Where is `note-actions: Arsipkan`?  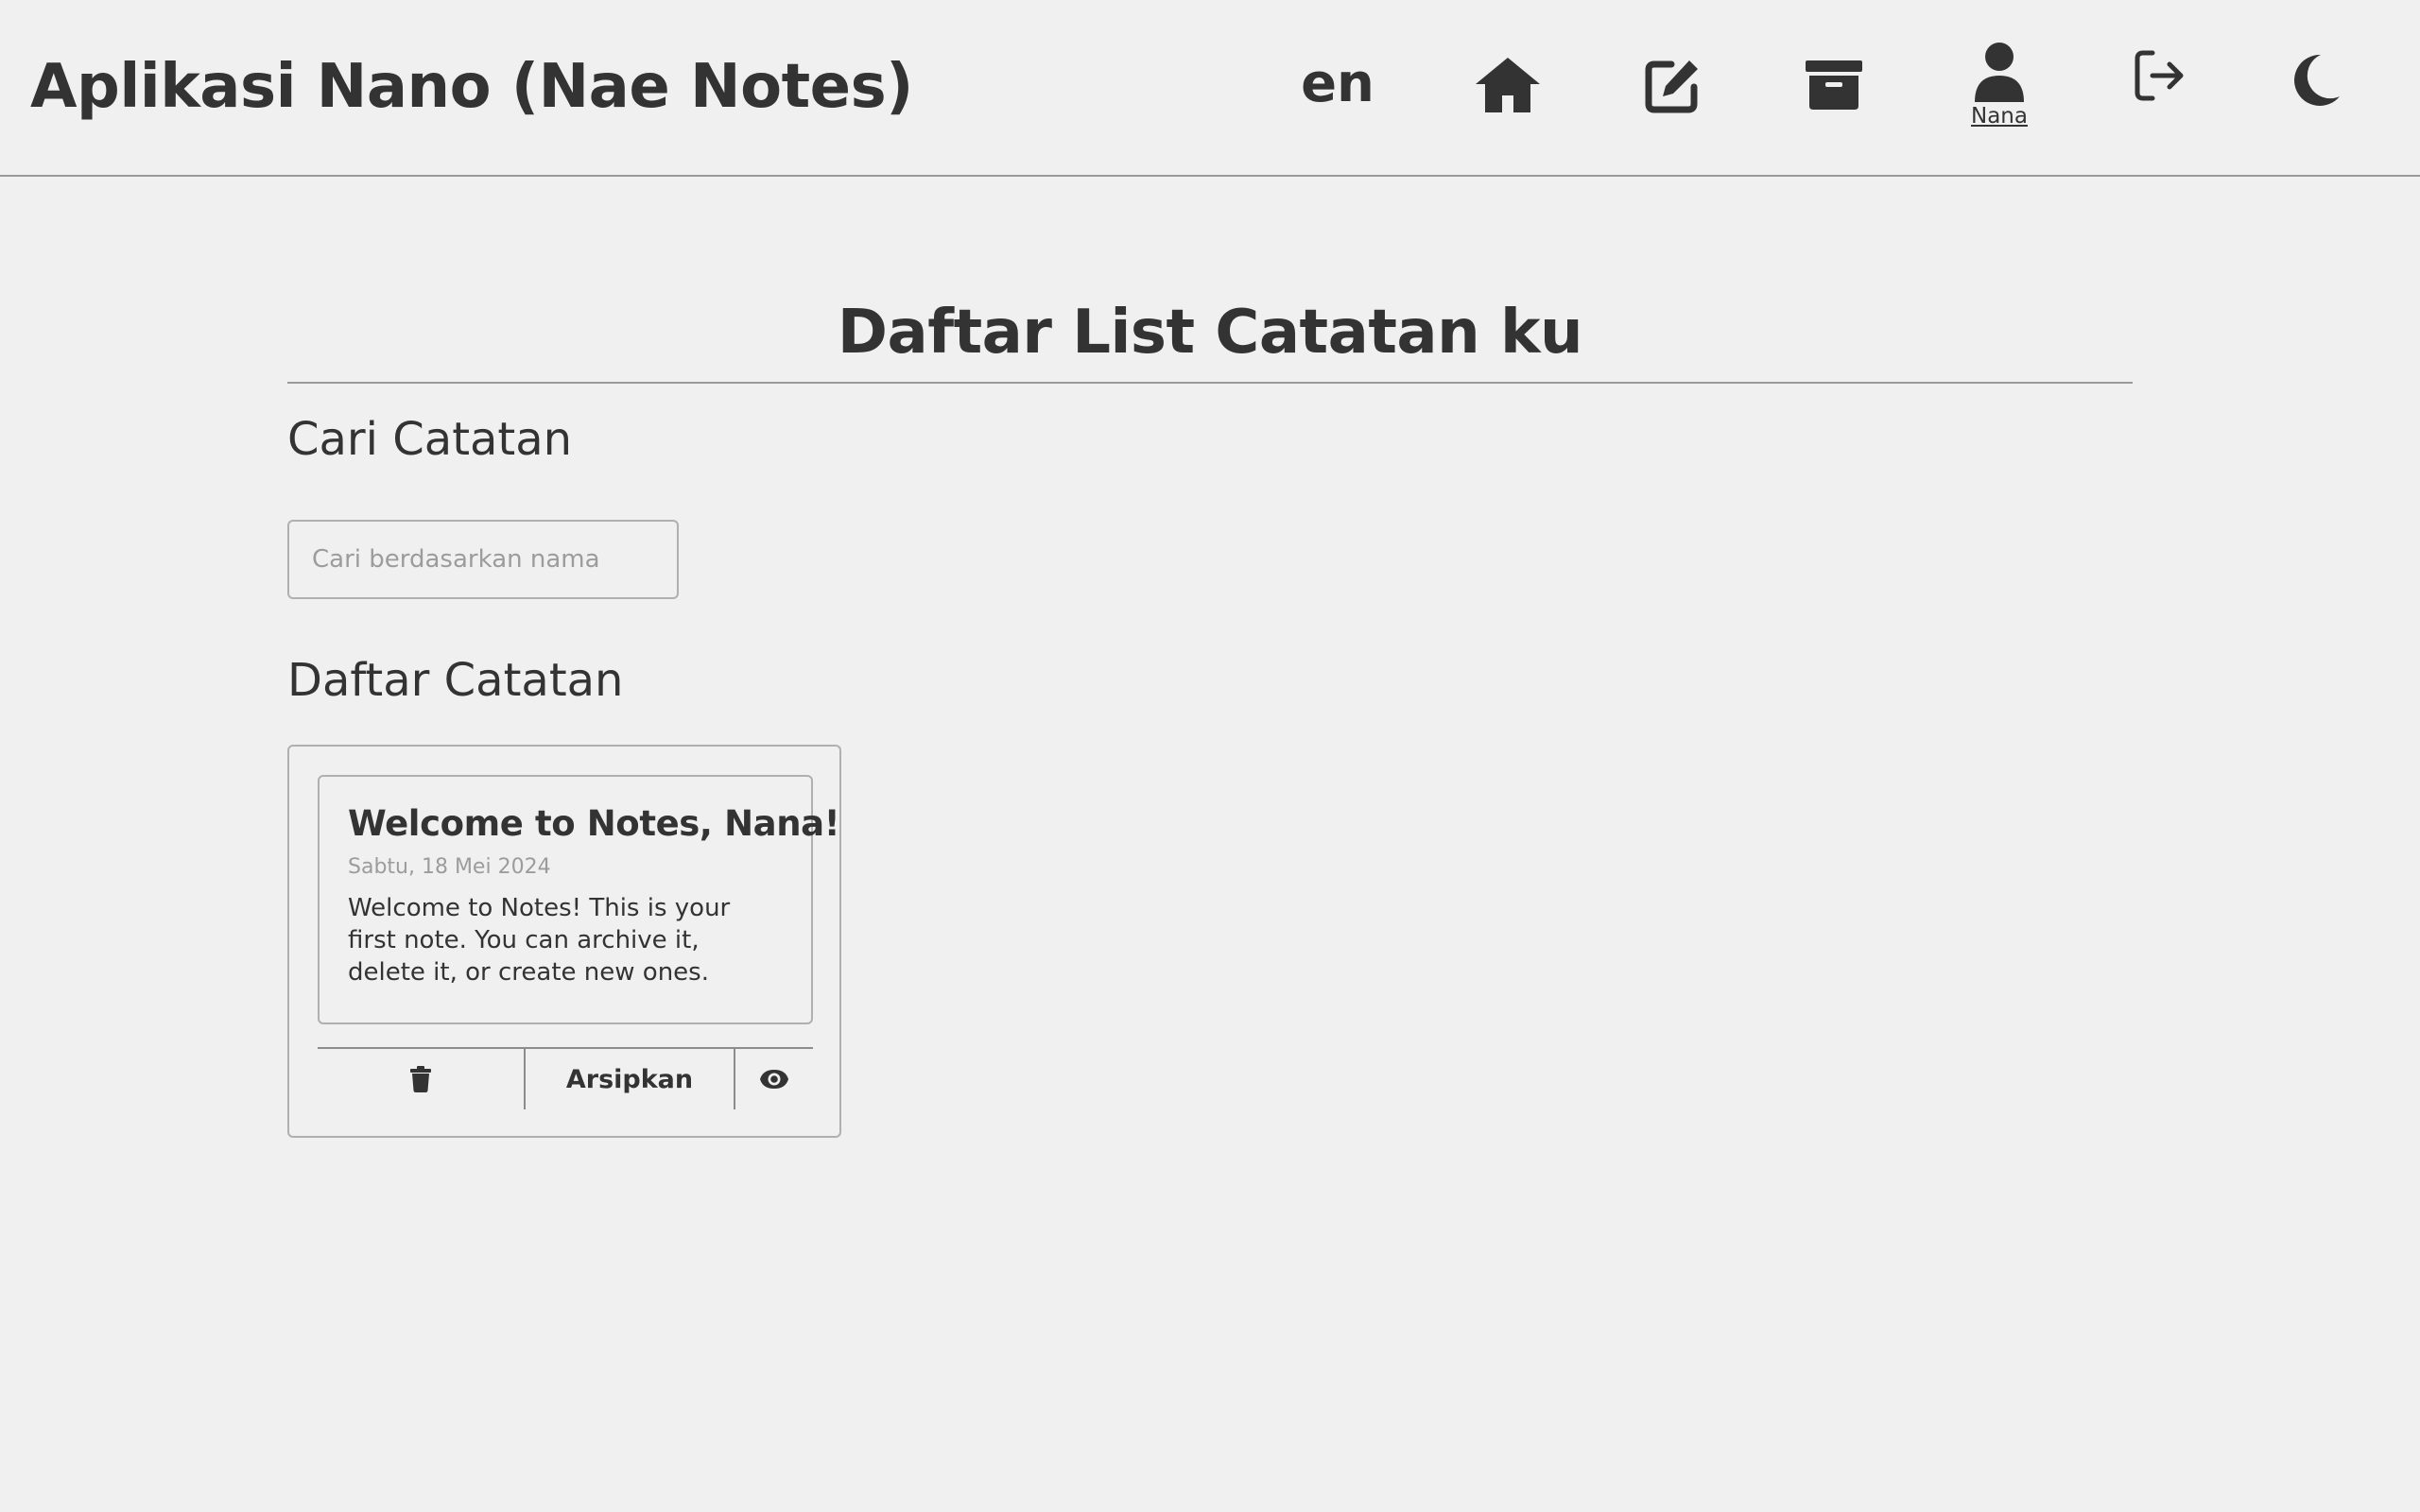
note-actions: Arsipkan is located at coordinates (565, 1078).